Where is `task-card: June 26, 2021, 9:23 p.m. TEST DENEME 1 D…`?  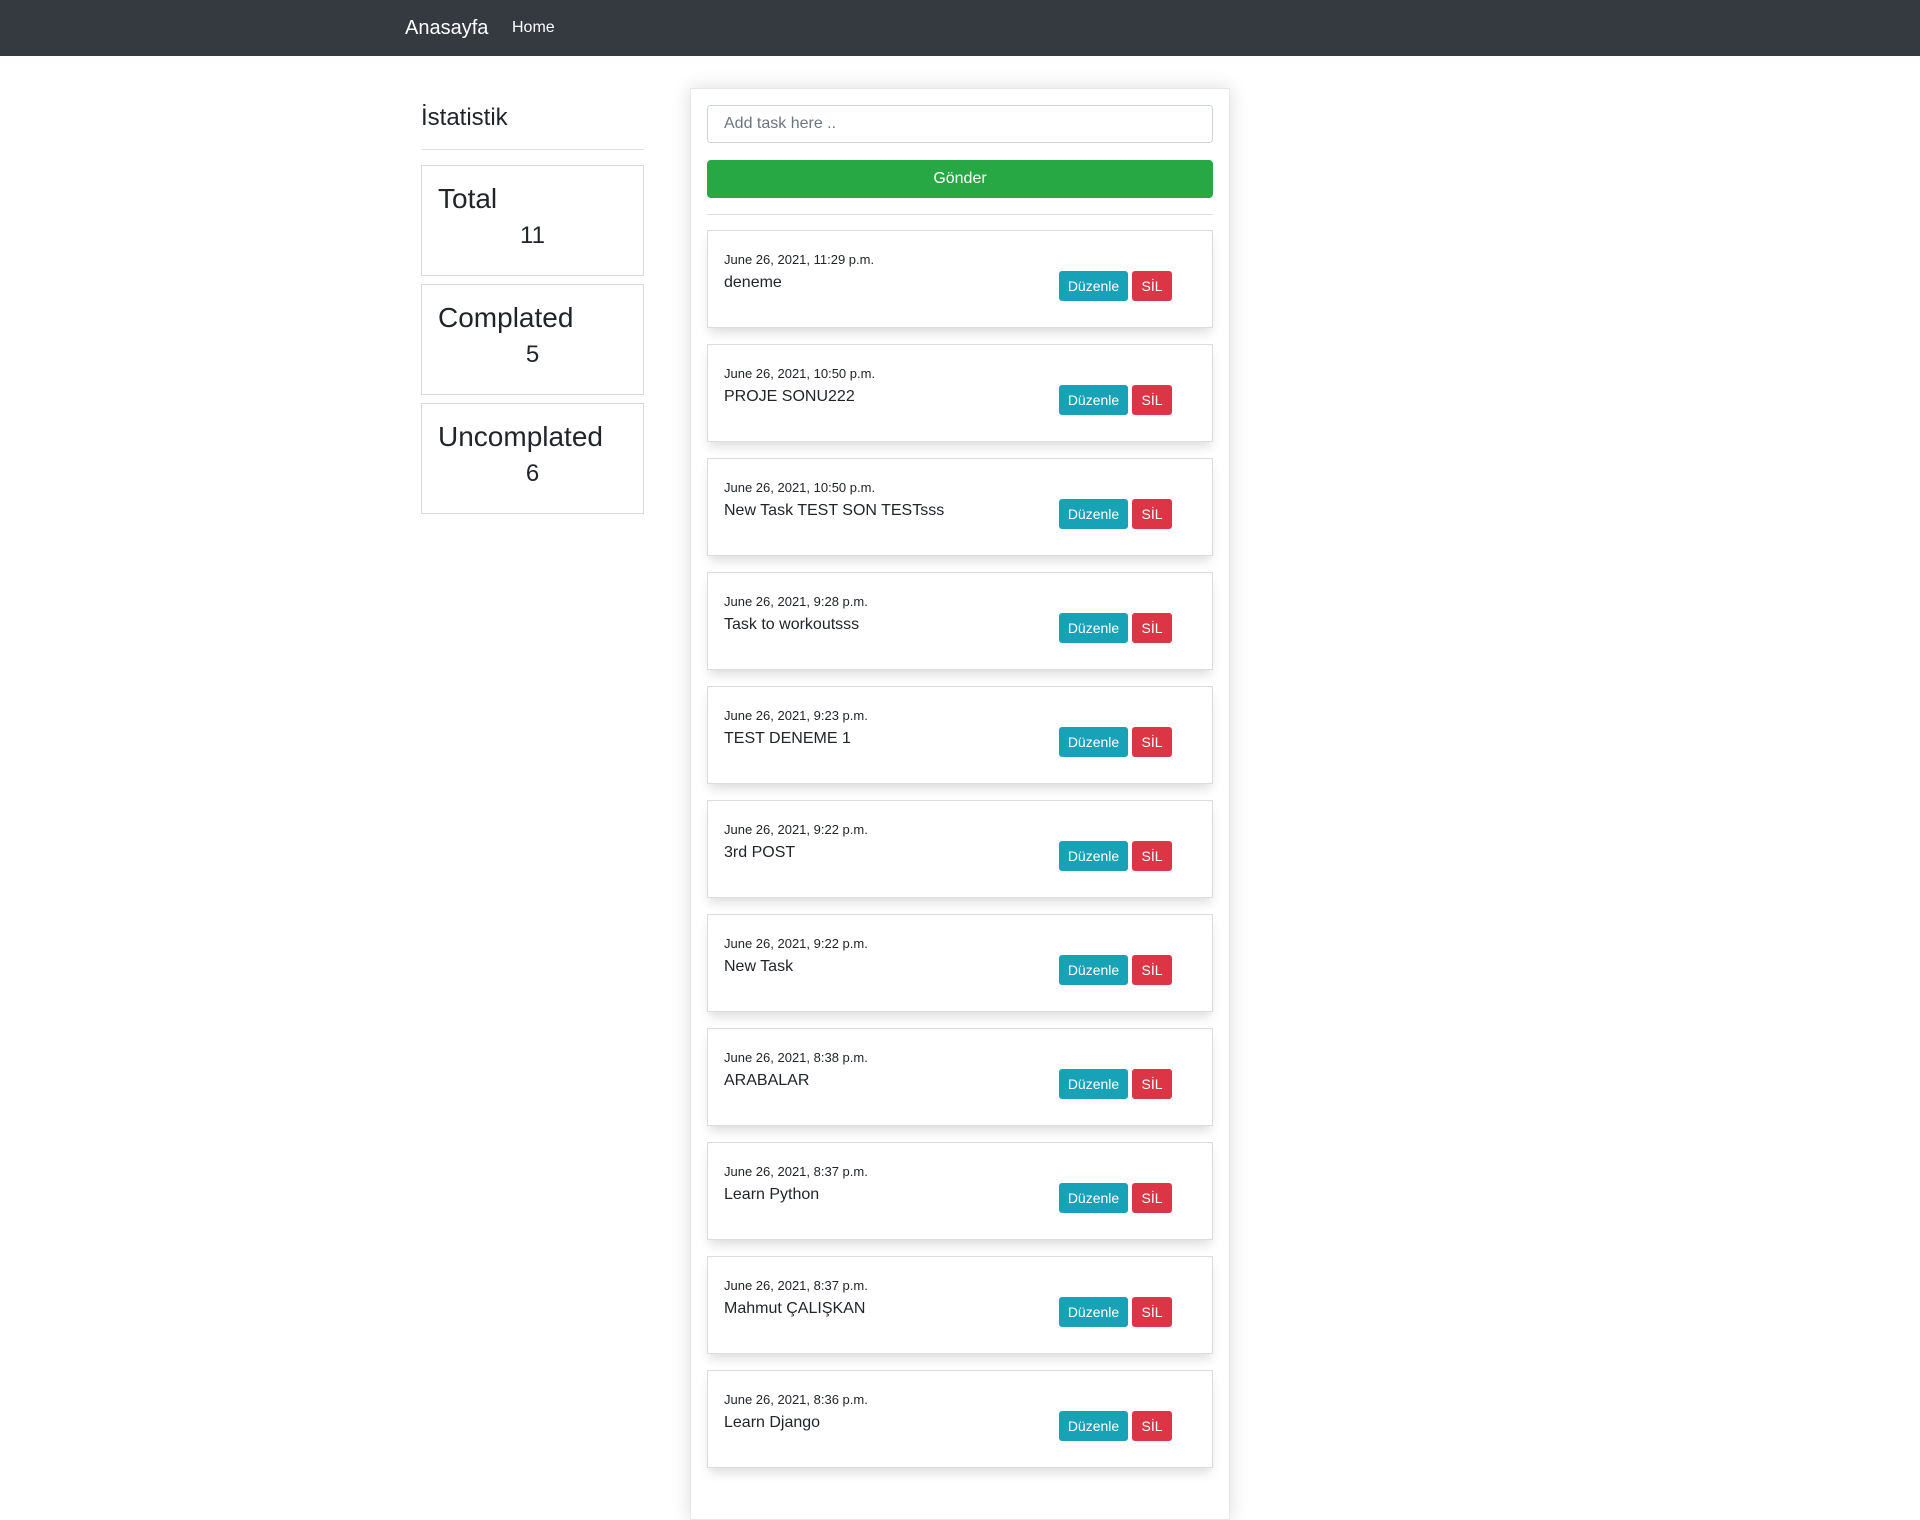
task-card: June 26, 2021, 9:23 p.m. TEST DENEME 1 D… is located at coordinates (960, 735).